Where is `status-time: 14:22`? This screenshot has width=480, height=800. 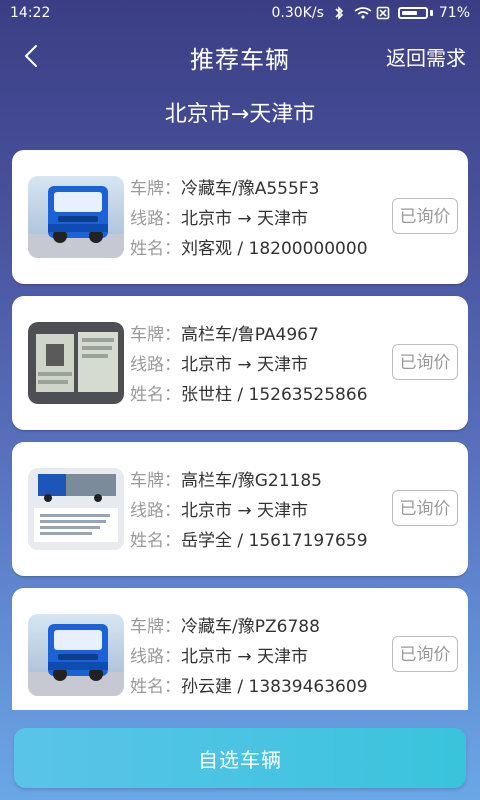 status-time: 14:22 is located at coordinates (30, 13).